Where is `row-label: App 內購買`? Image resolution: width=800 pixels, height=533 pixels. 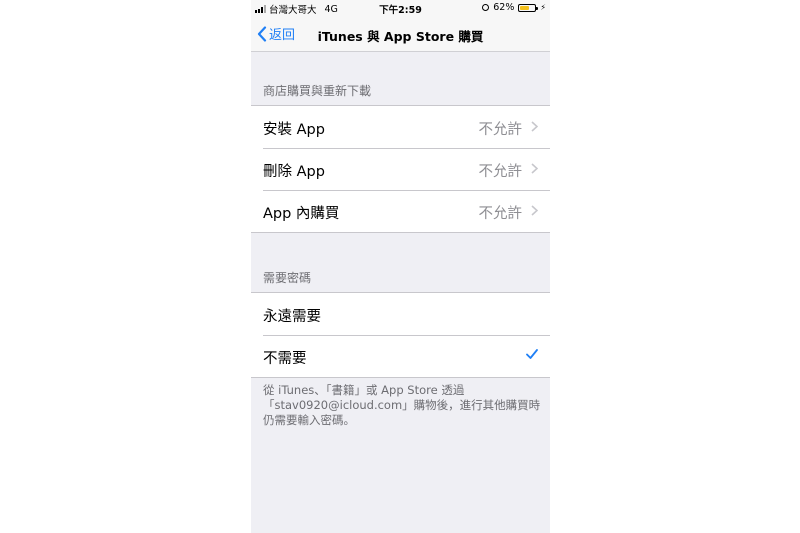
row-label: App 內購買 is located at coordinates (301, 214).